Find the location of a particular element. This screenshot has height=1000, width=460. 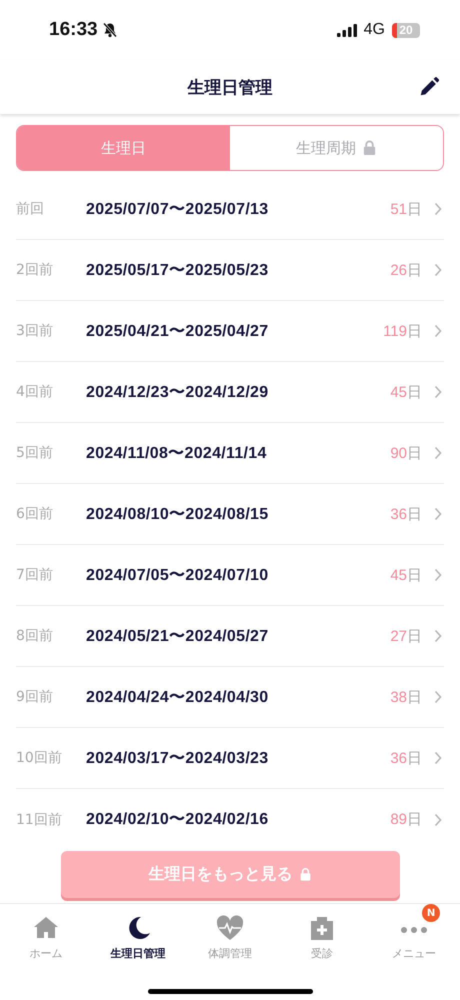

period-label: 6回前 is located at coordinates (35, 514).